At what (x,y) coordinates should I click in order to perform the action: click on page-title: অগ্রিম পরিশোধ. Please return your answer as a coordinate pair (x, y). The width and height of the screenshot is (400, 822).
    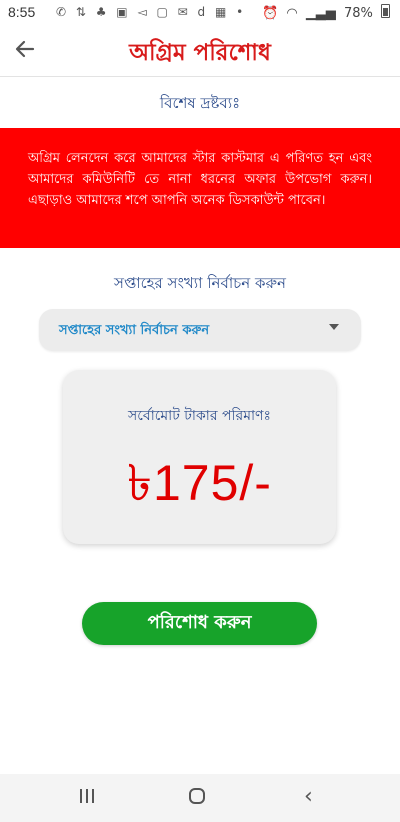
    Looking at the image, I should click on (200, 53).